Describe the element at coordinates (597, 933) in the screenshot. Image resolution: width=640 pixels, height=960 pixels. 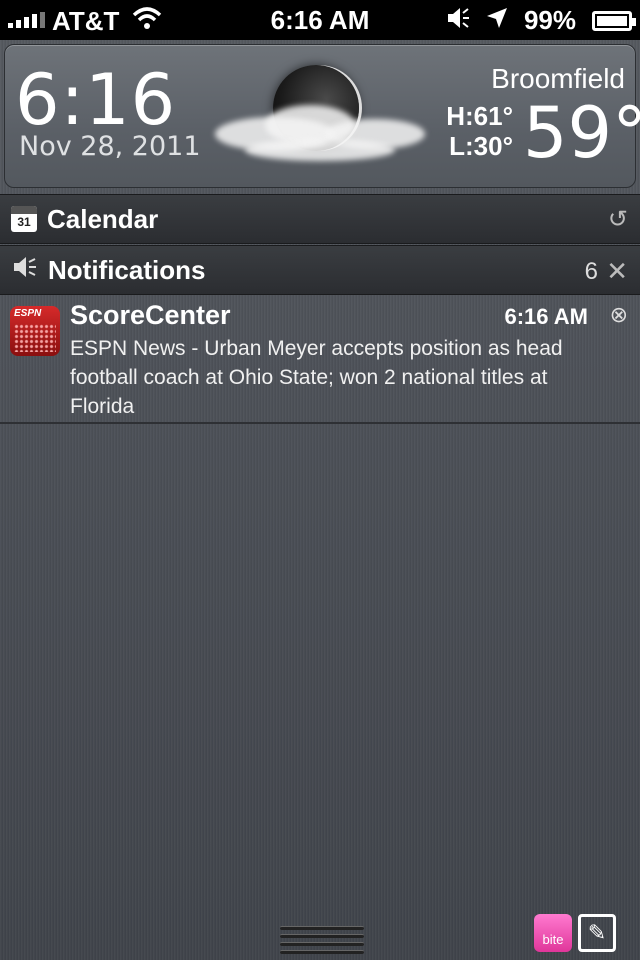
I see `compose-icon: ✎` at that location.